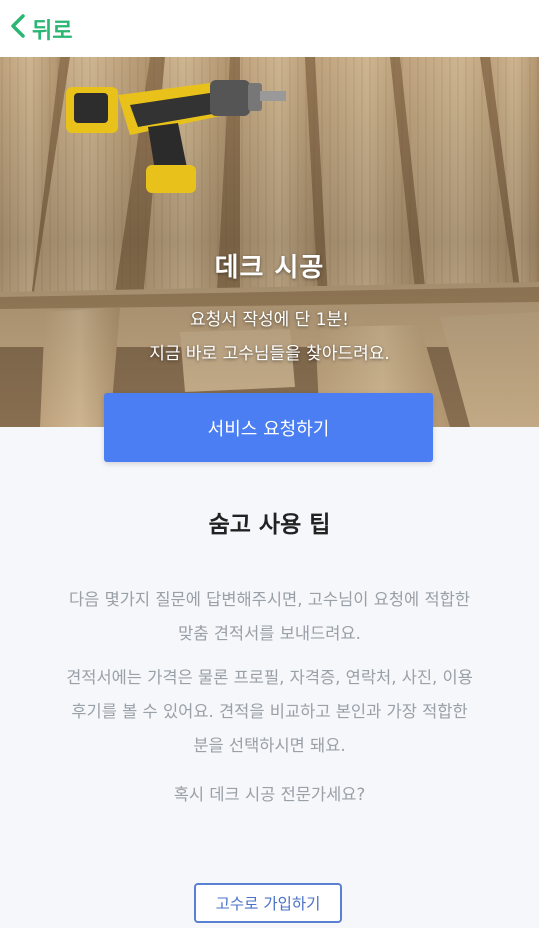 The image size is (539, 928). I want to click on back-label: 뒤로, so click(52, 31).